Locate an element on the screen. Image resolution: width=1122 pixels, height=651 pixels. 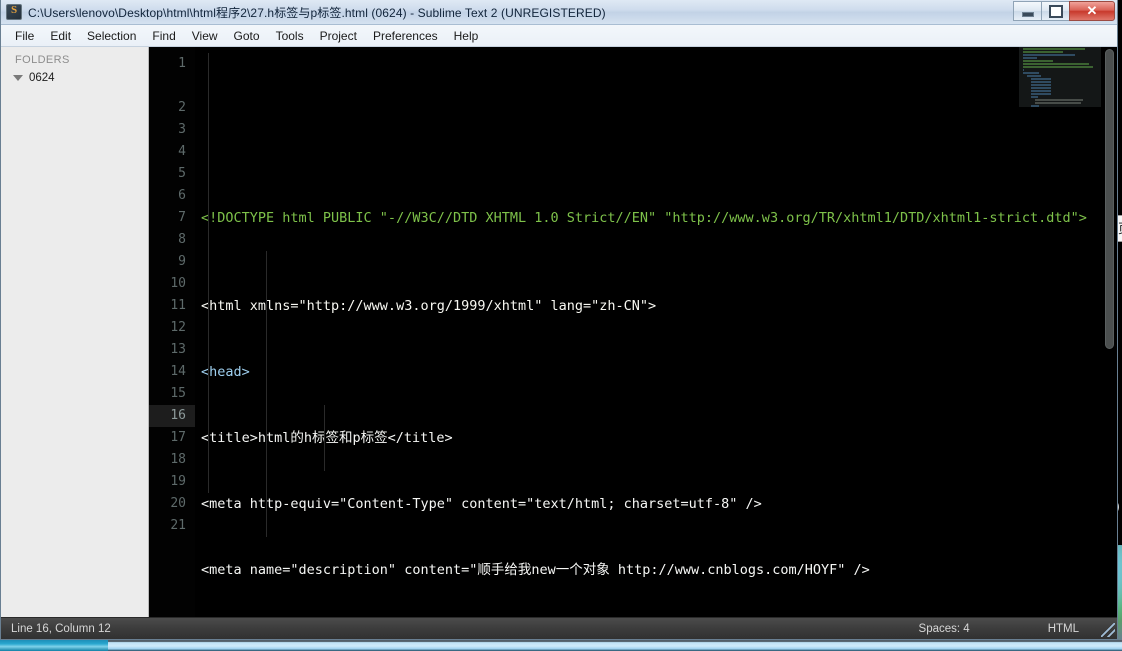
menu-item-view: View is located at coordinates (205, 36).